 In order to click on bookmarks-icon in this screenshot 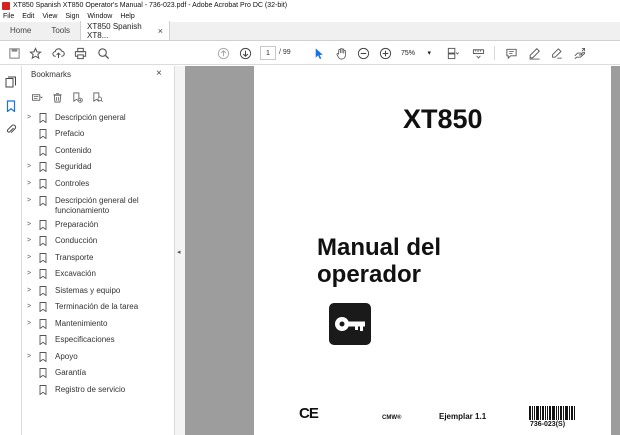, I will do `click(11, 106)`.